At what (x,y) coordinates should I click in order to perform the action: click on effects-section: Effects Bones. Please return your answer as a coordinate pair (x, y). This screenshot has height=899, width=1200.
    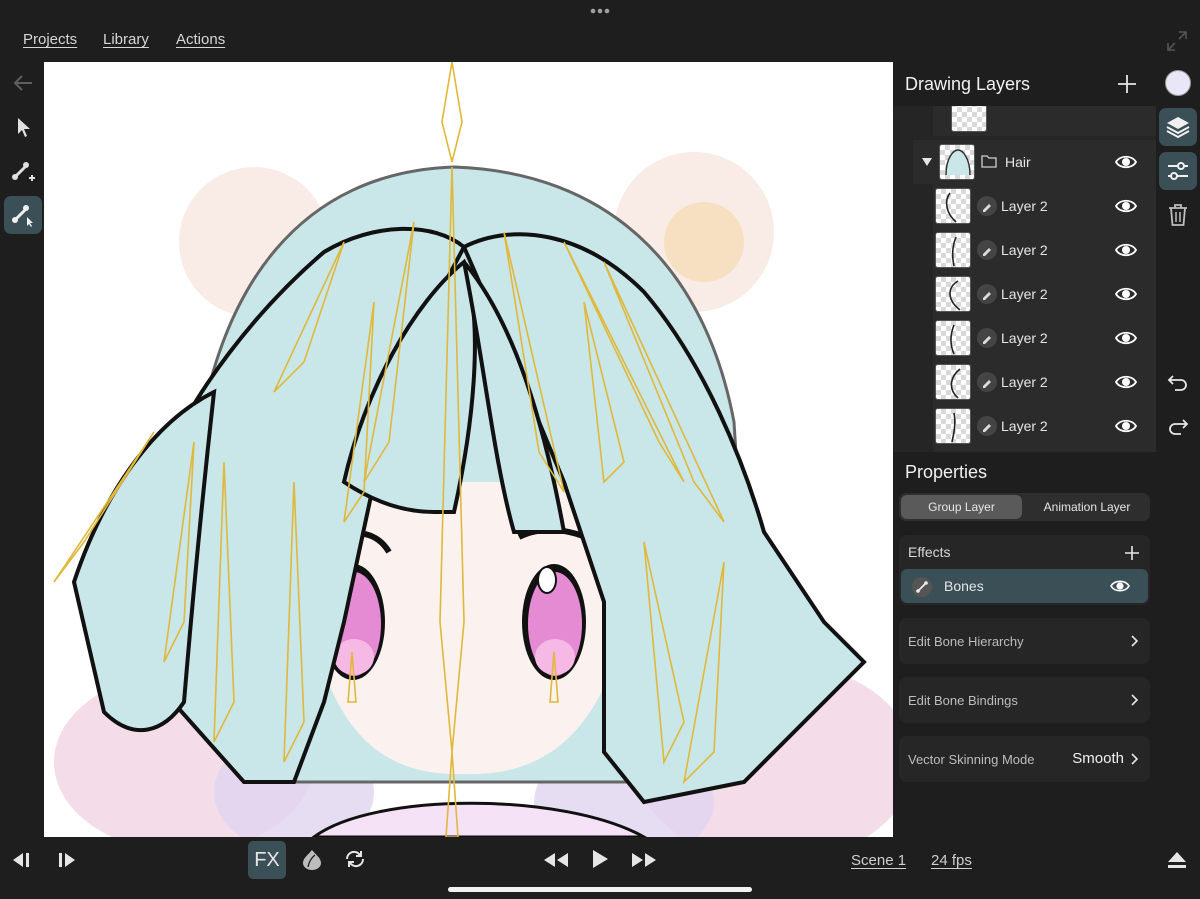
    Looking at the image, I should click on (1024, 570).